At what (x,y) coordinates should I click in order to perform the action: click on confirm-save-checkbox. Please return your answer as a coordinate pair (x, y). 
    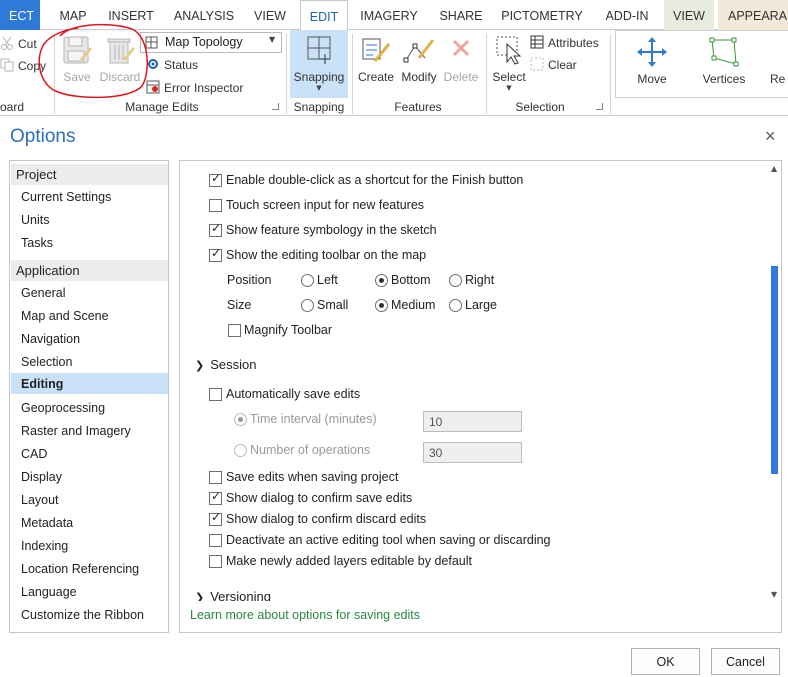
    Looking at the image, I should click on (215, 497).